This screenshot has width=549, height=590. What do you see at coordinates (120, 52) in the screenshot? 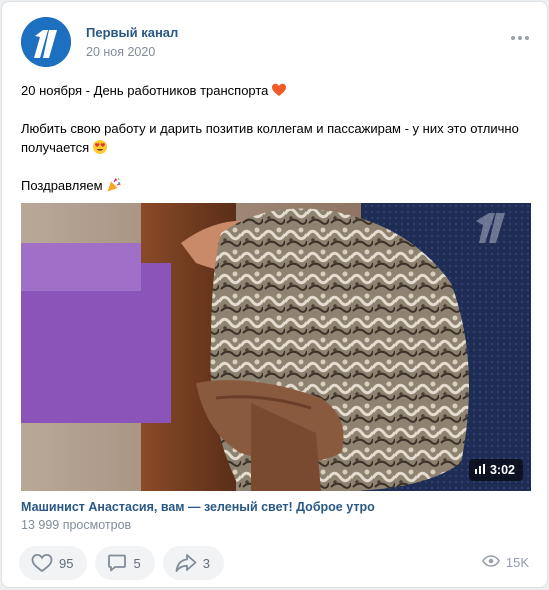
I see `post-date: 20 ноя 2020` at bounding box center [120, 52].